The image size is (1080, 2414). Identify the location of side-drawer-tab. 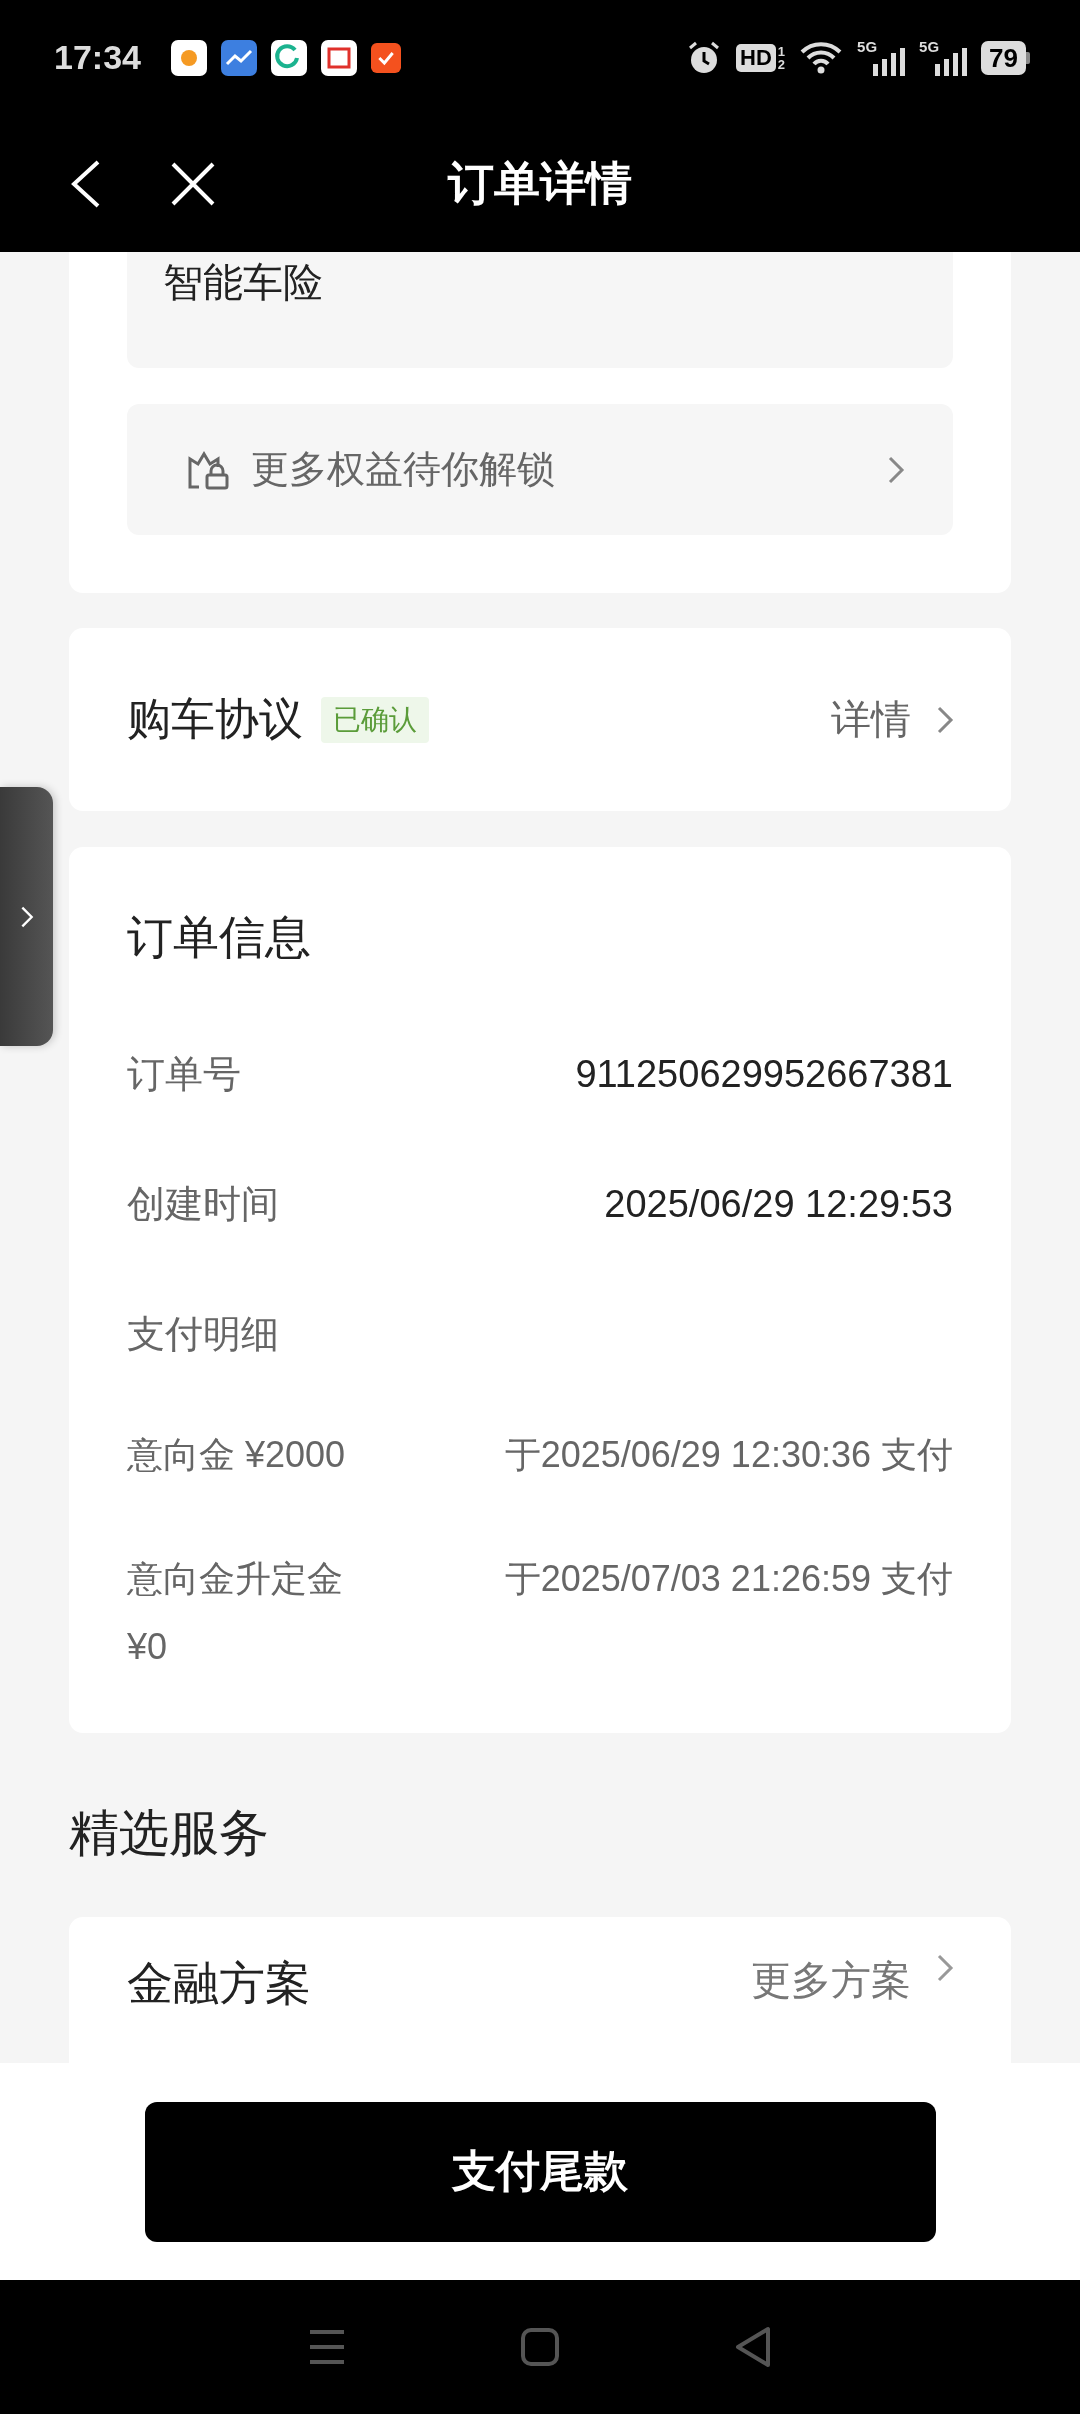
(26, 916).